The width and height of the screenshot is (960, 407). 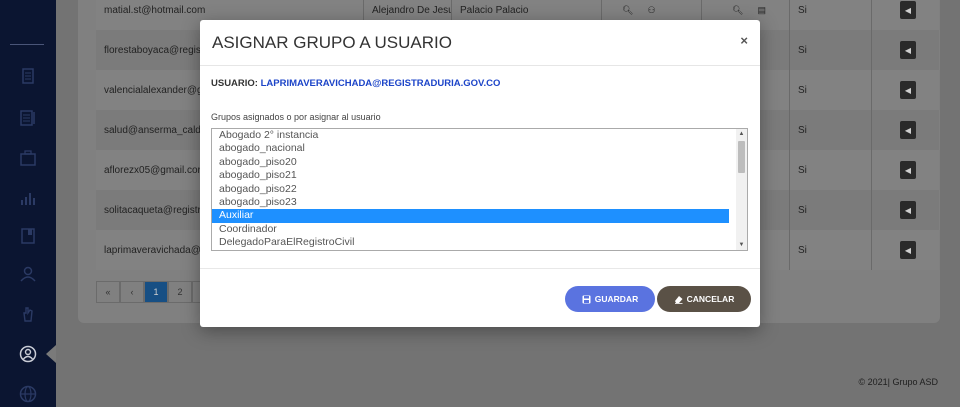 I want to click on sidebar-divider, so click(x=27, y=44).